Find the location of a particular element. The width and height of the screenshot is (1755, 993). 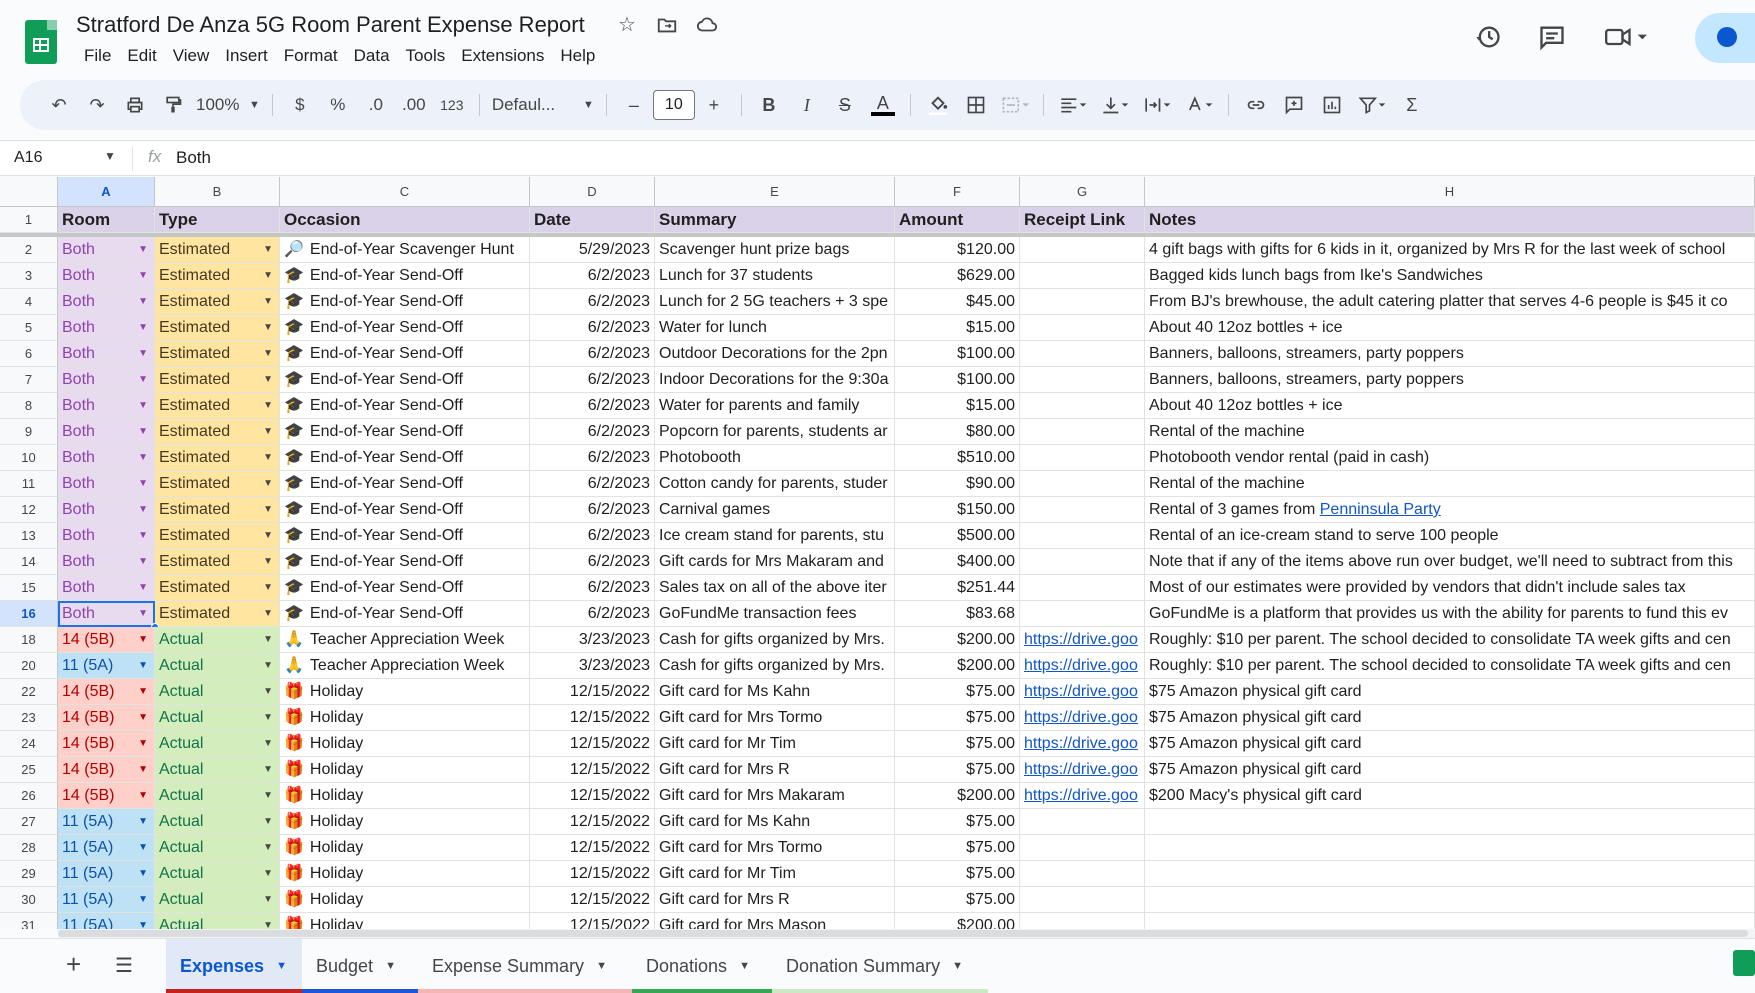

row-header: 14 is located at coordinates (29, 562).